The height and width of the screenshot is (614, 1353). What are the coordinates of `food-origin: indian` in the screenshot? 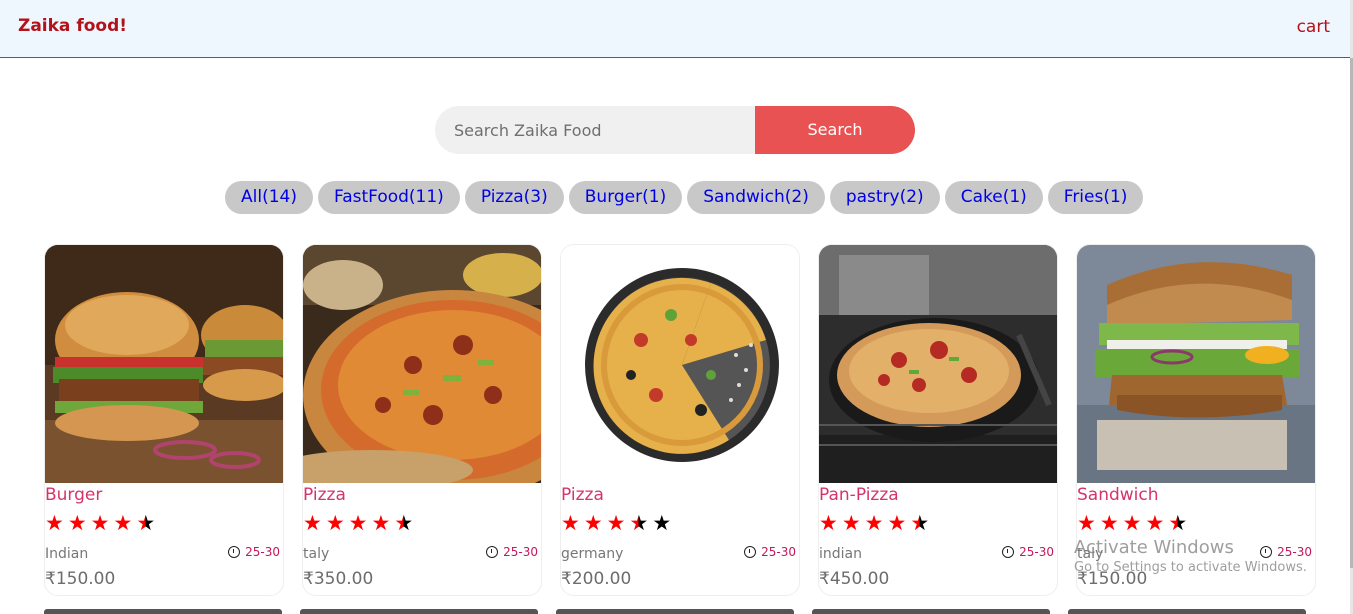 It's located at (840, 554).